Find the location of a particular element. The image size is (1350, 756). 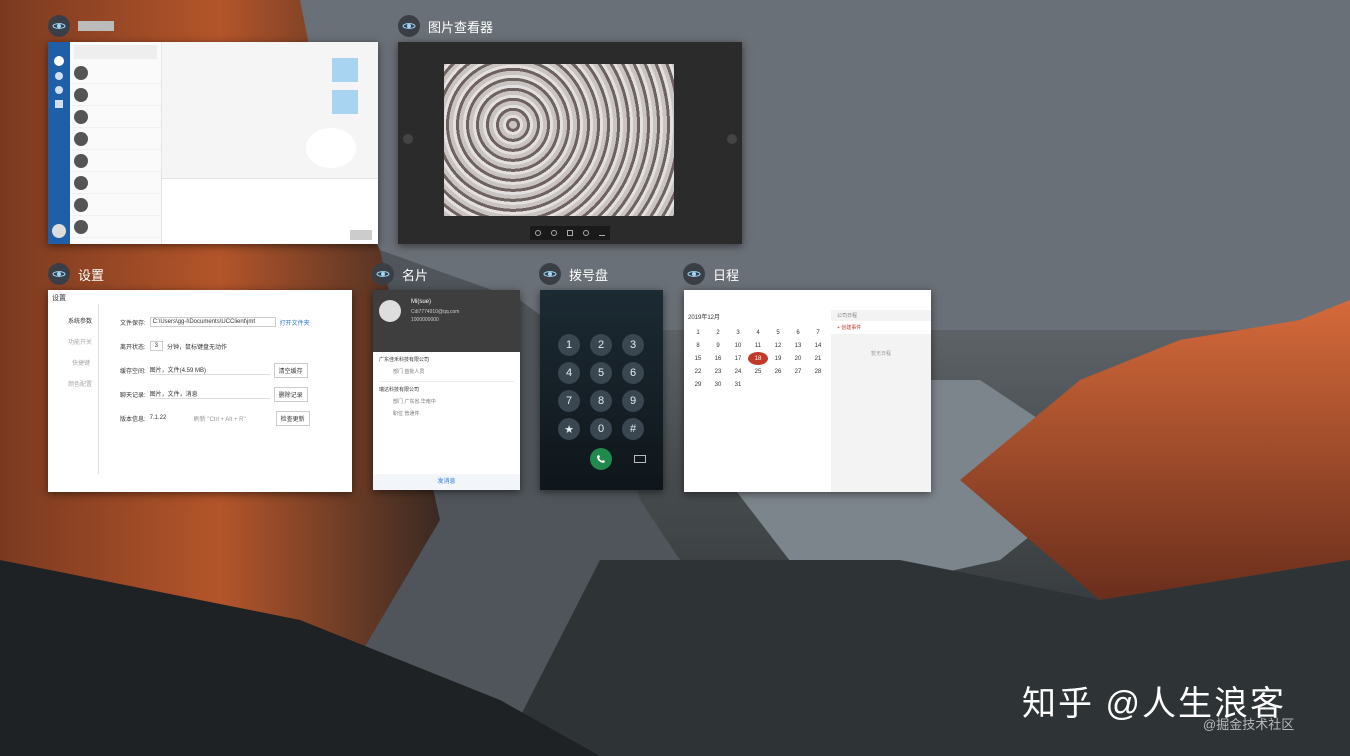

fit-icon is located at coordinates (570, 233).